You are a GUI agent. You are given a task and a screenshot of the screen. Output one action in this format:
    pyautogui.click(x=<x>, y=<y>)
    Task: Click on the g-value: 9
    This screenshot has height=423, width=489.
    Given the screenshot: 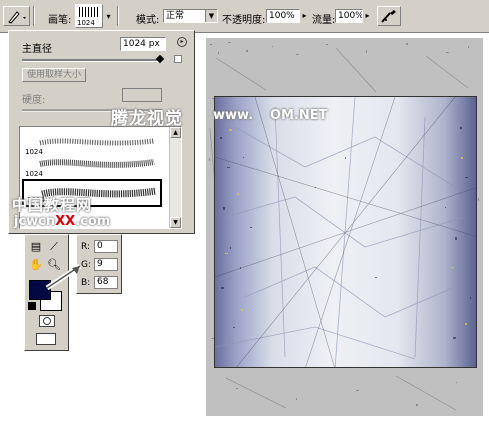 What is the action you would take?
    pyautogui.click(x=106, y=264)
    